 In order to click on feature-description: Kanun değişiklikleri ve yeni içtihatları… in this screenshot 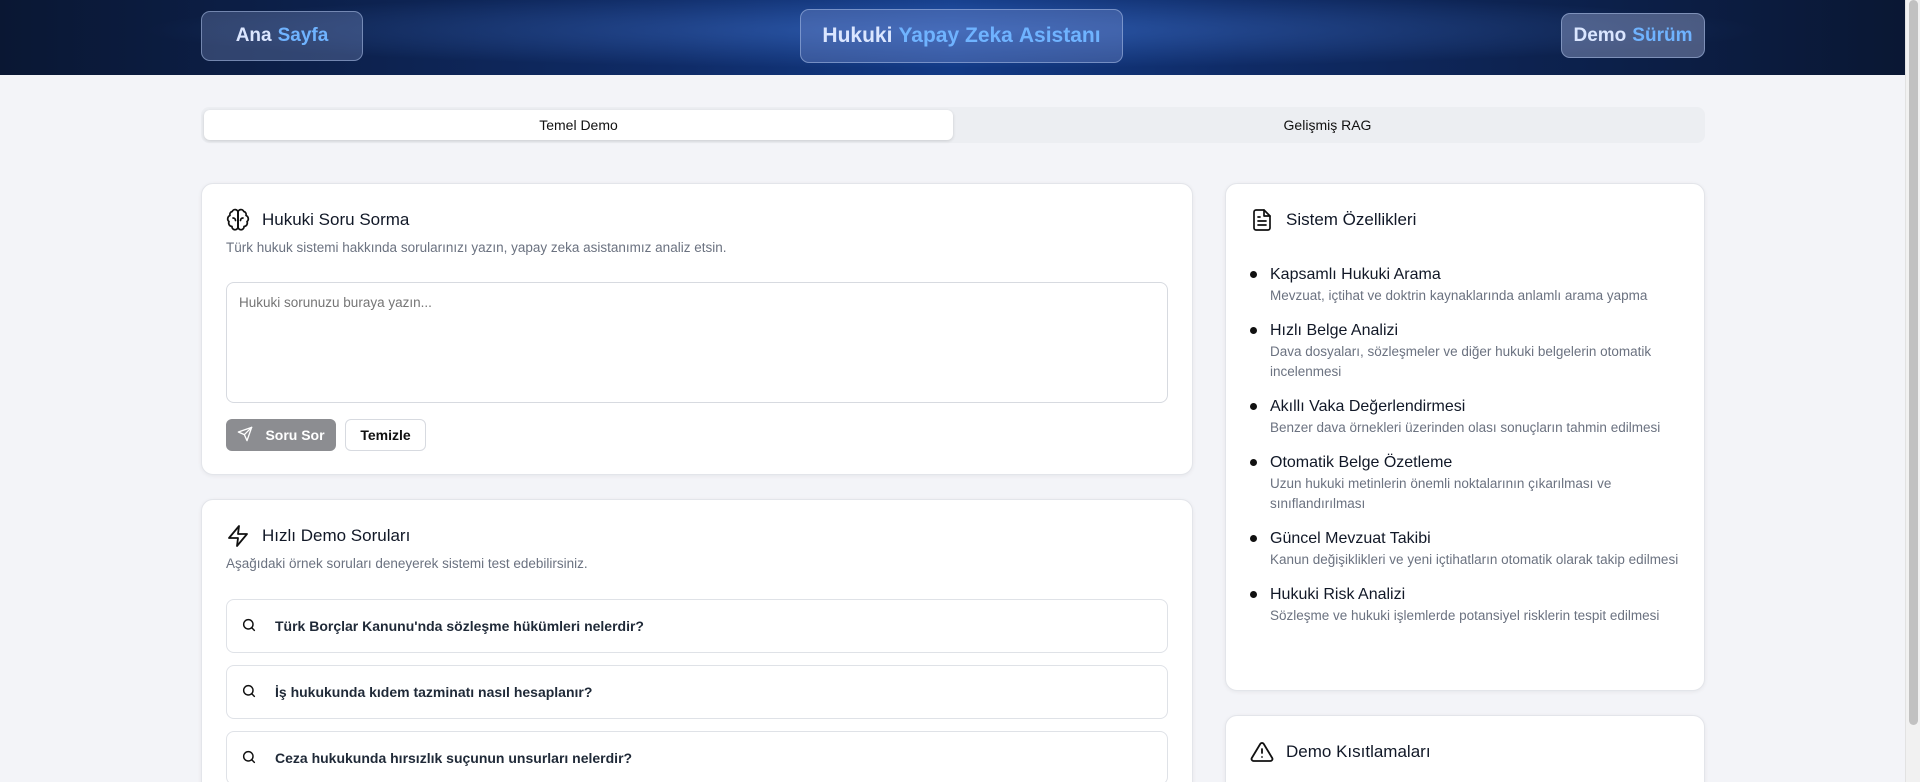, I will do `click(1474, 559)`.